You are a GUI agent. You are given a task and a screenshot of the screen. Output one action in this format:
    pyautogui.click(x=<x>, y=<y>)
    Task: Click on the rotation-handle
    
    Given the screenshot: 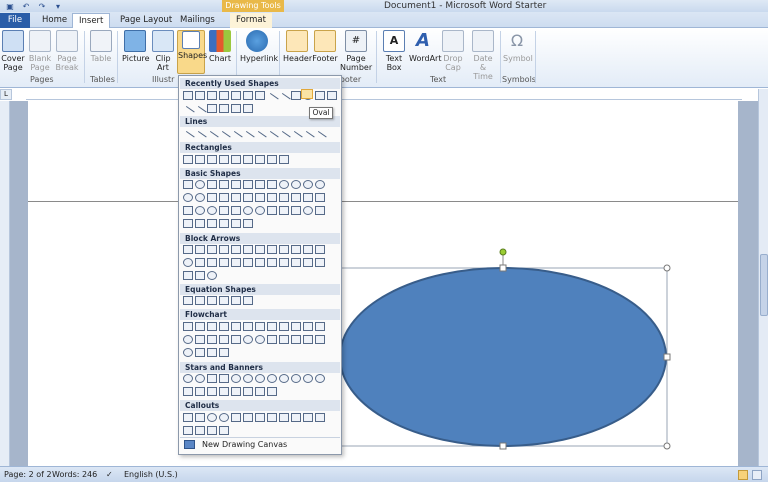 What is the action you would take?
    pyautogui.click(x=503, y=252)
    